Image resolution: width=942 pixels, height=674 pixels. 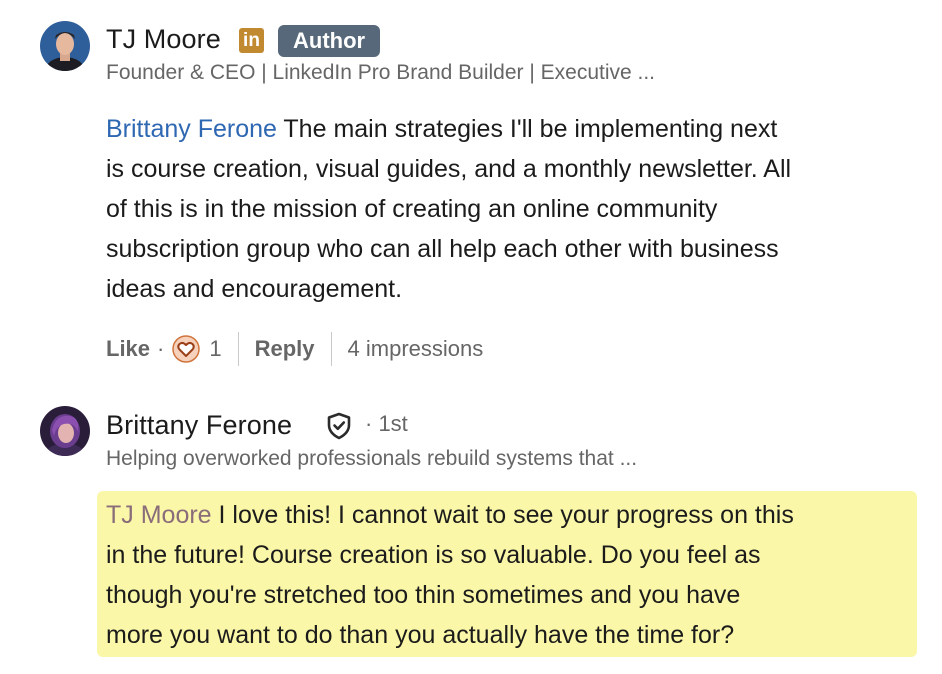 I want to click on like-button: Like, so click(x=128, y=349).